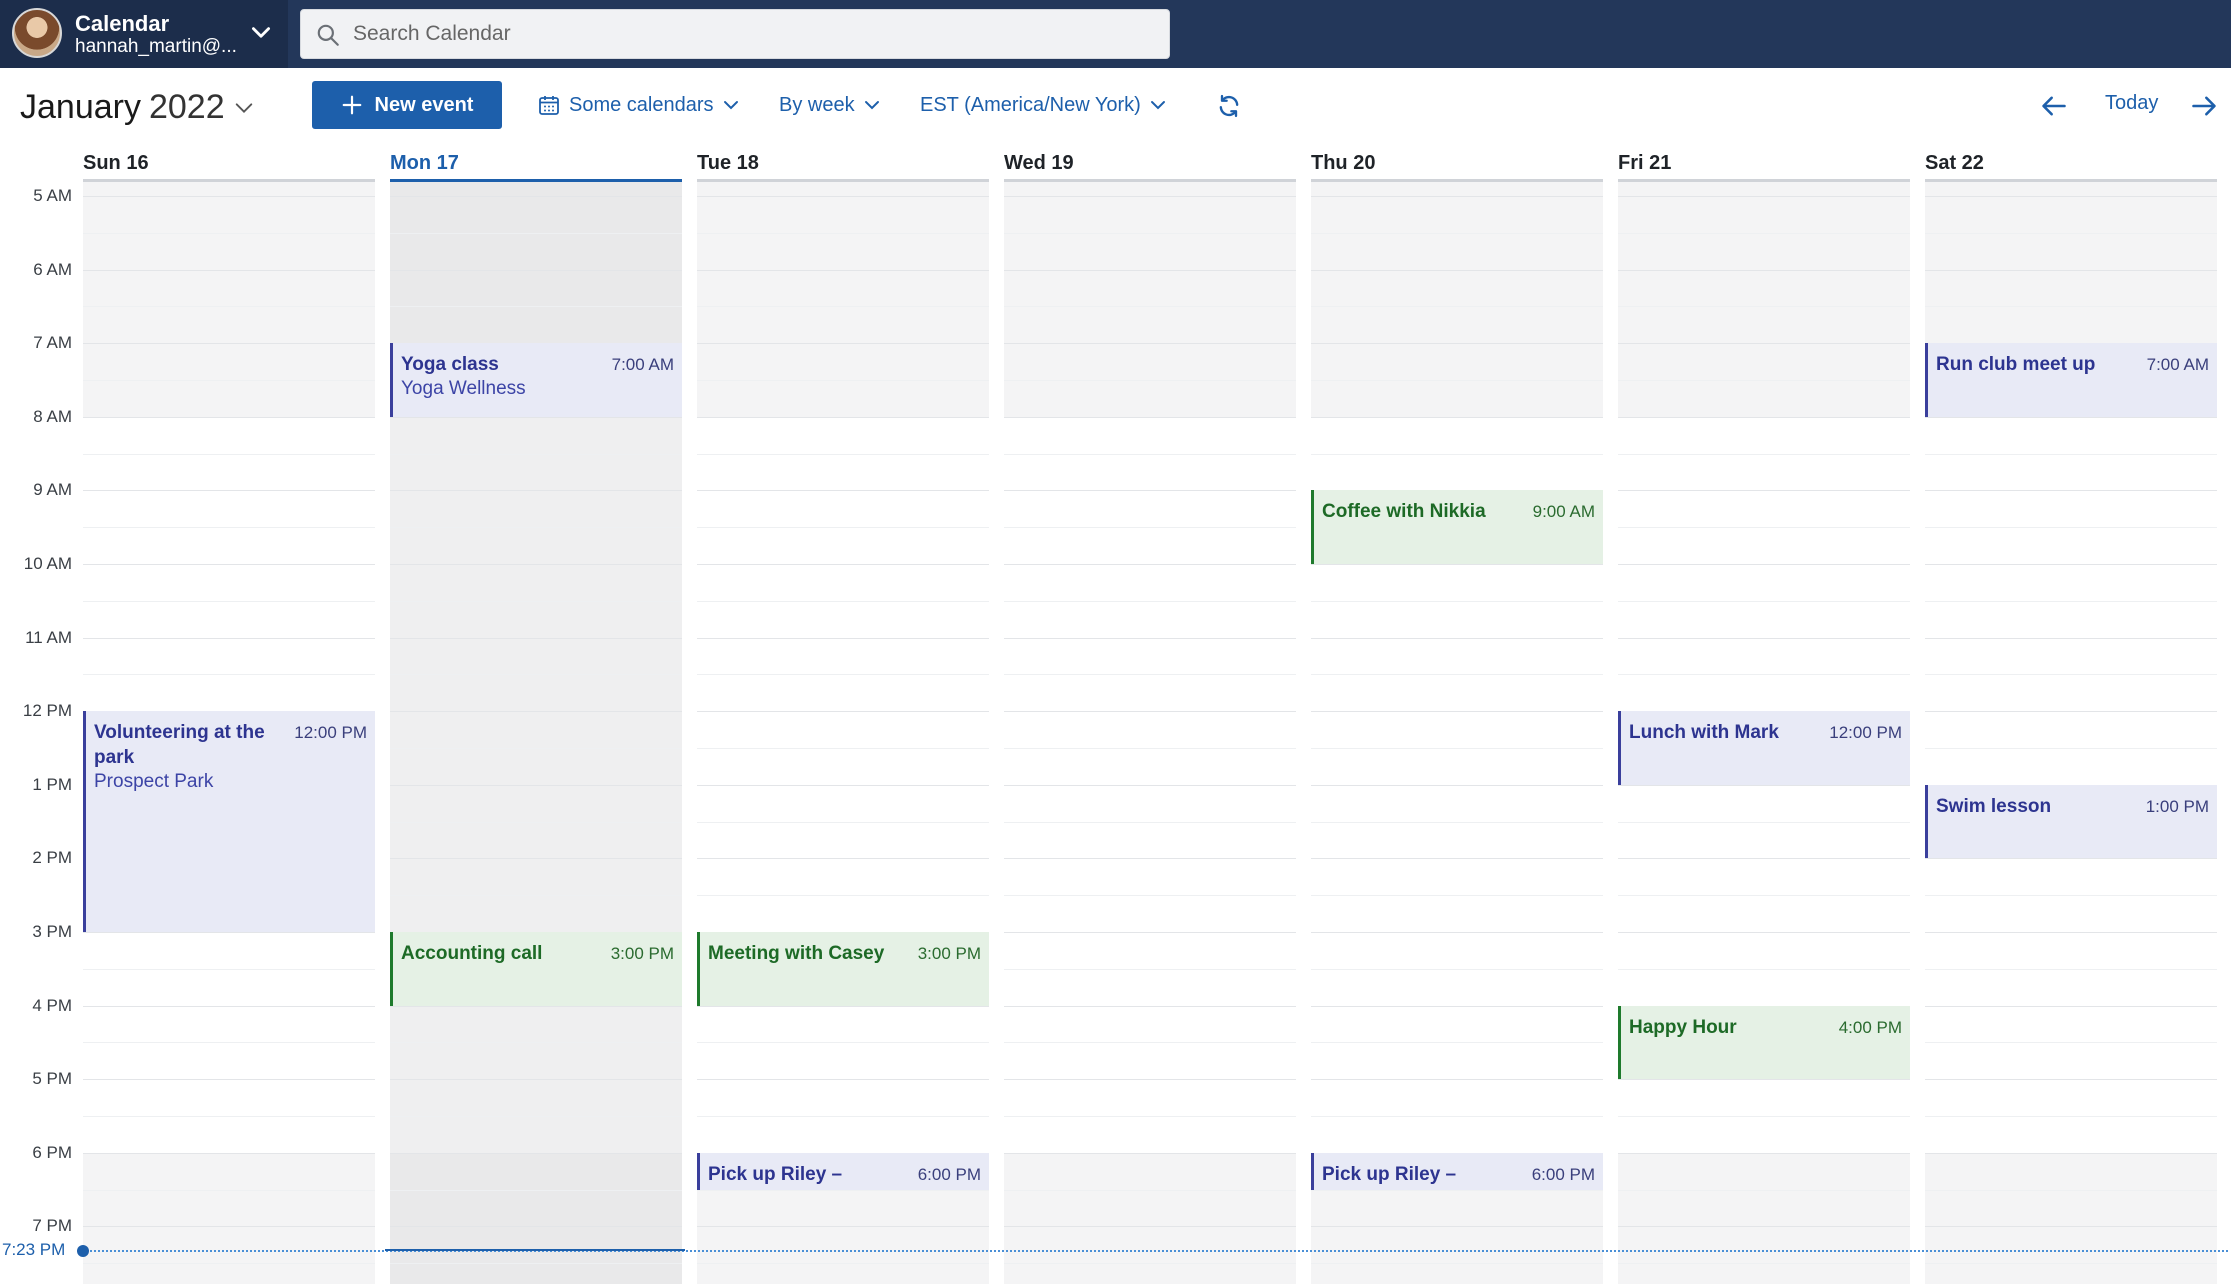  I want to click on day-header: Mon 17, so click(536, 167).